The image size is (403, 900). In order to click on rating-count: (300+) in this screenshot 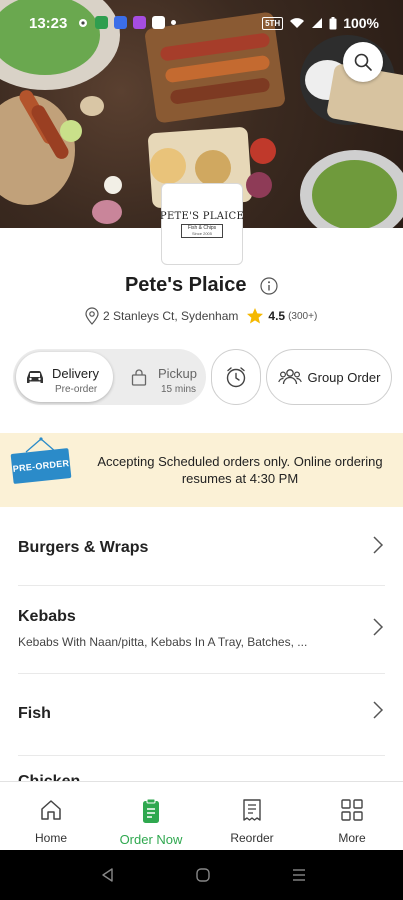, I will do `click(303, 316)`.